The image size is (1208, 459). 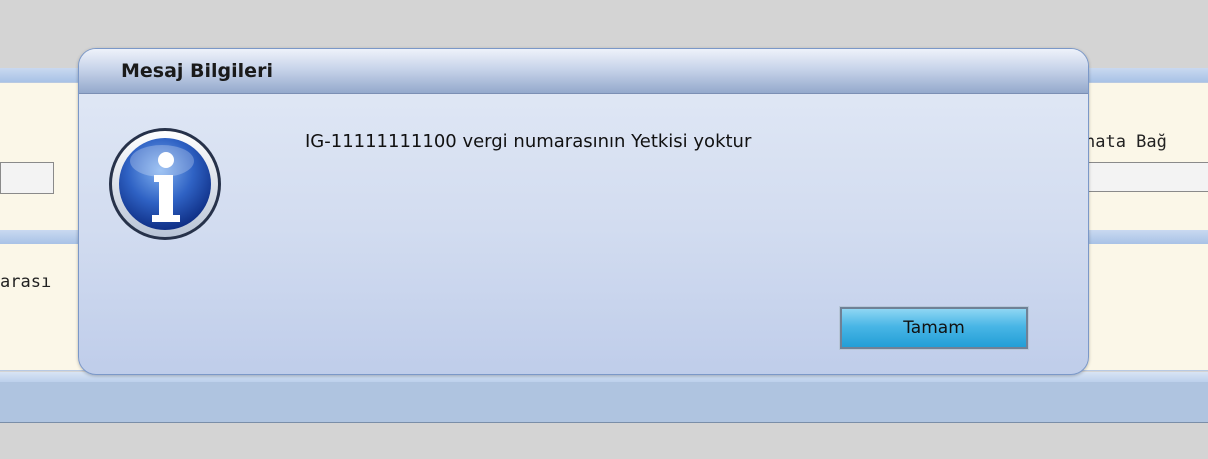 What do you see at coordinates (604, 402) in the screenshot?
I see `footer-bar` at bounding box center [604, 402].